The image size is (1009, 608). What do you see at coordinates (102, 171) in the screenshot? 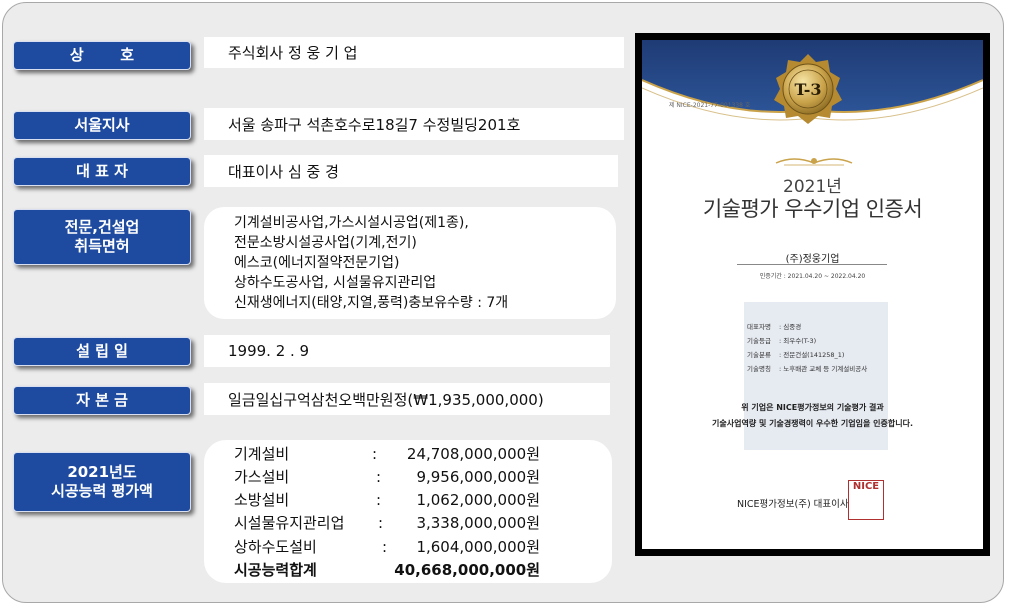
I see `label-ceo: 대 표 자` at bounding box center [102, 171].